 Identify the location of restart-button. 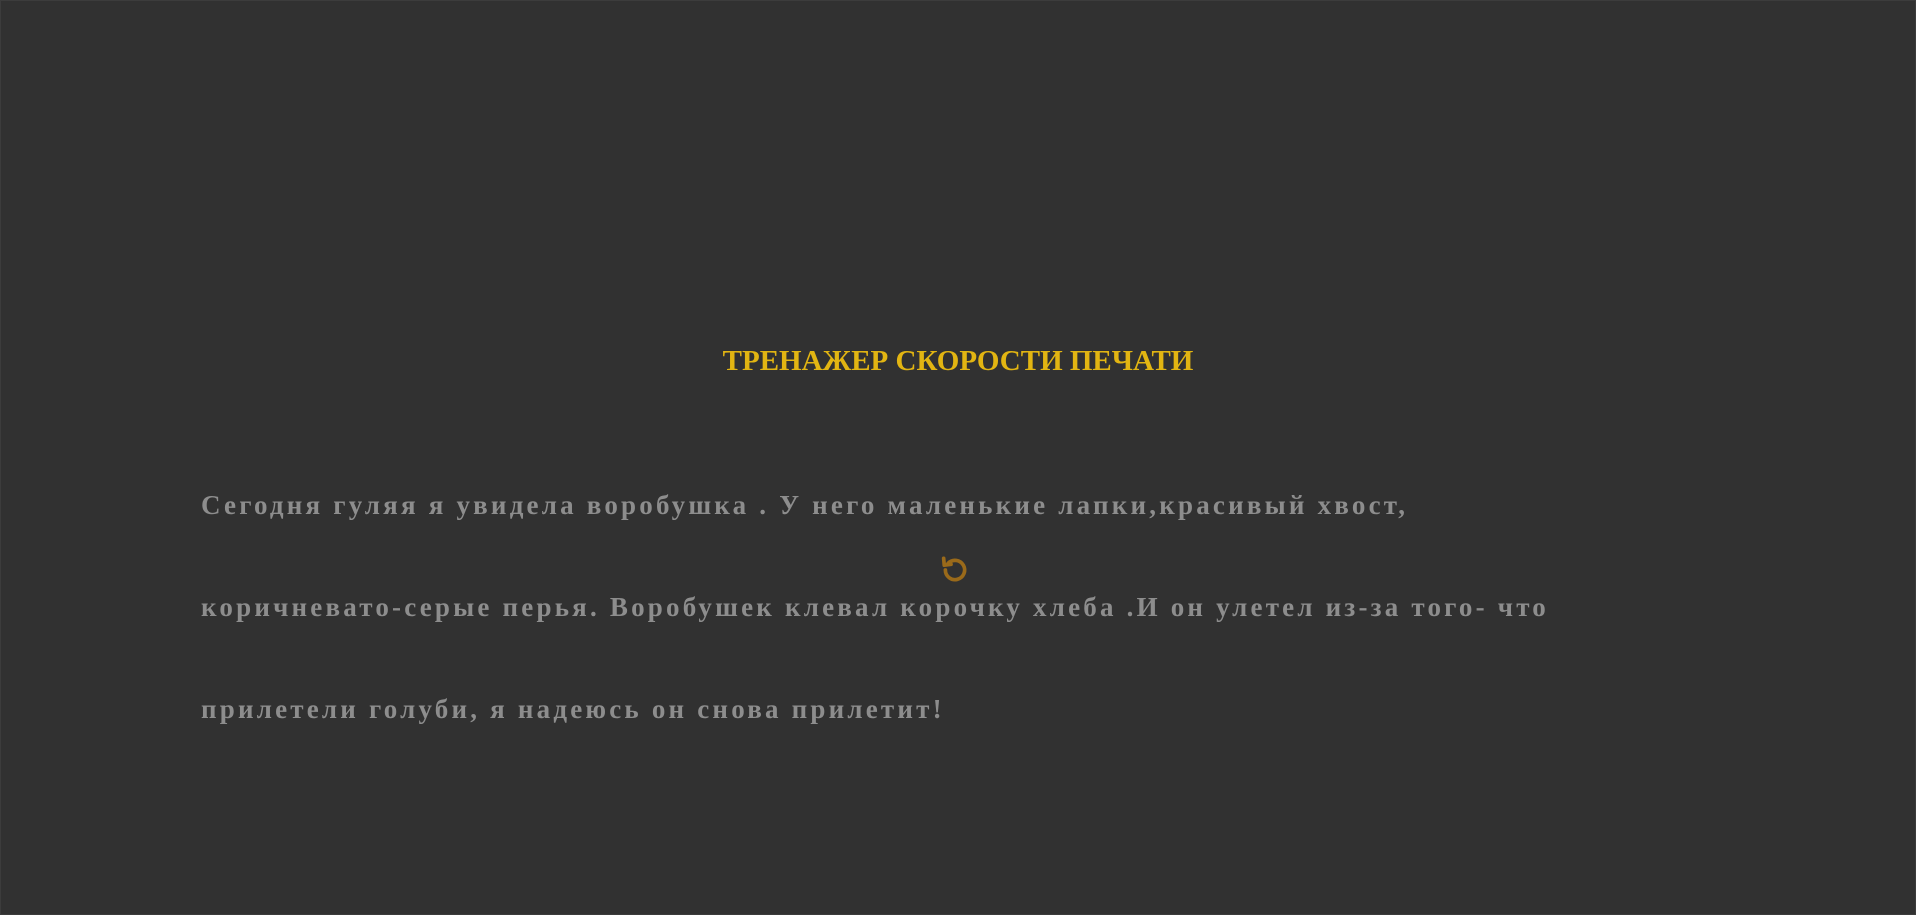
(955, 571).